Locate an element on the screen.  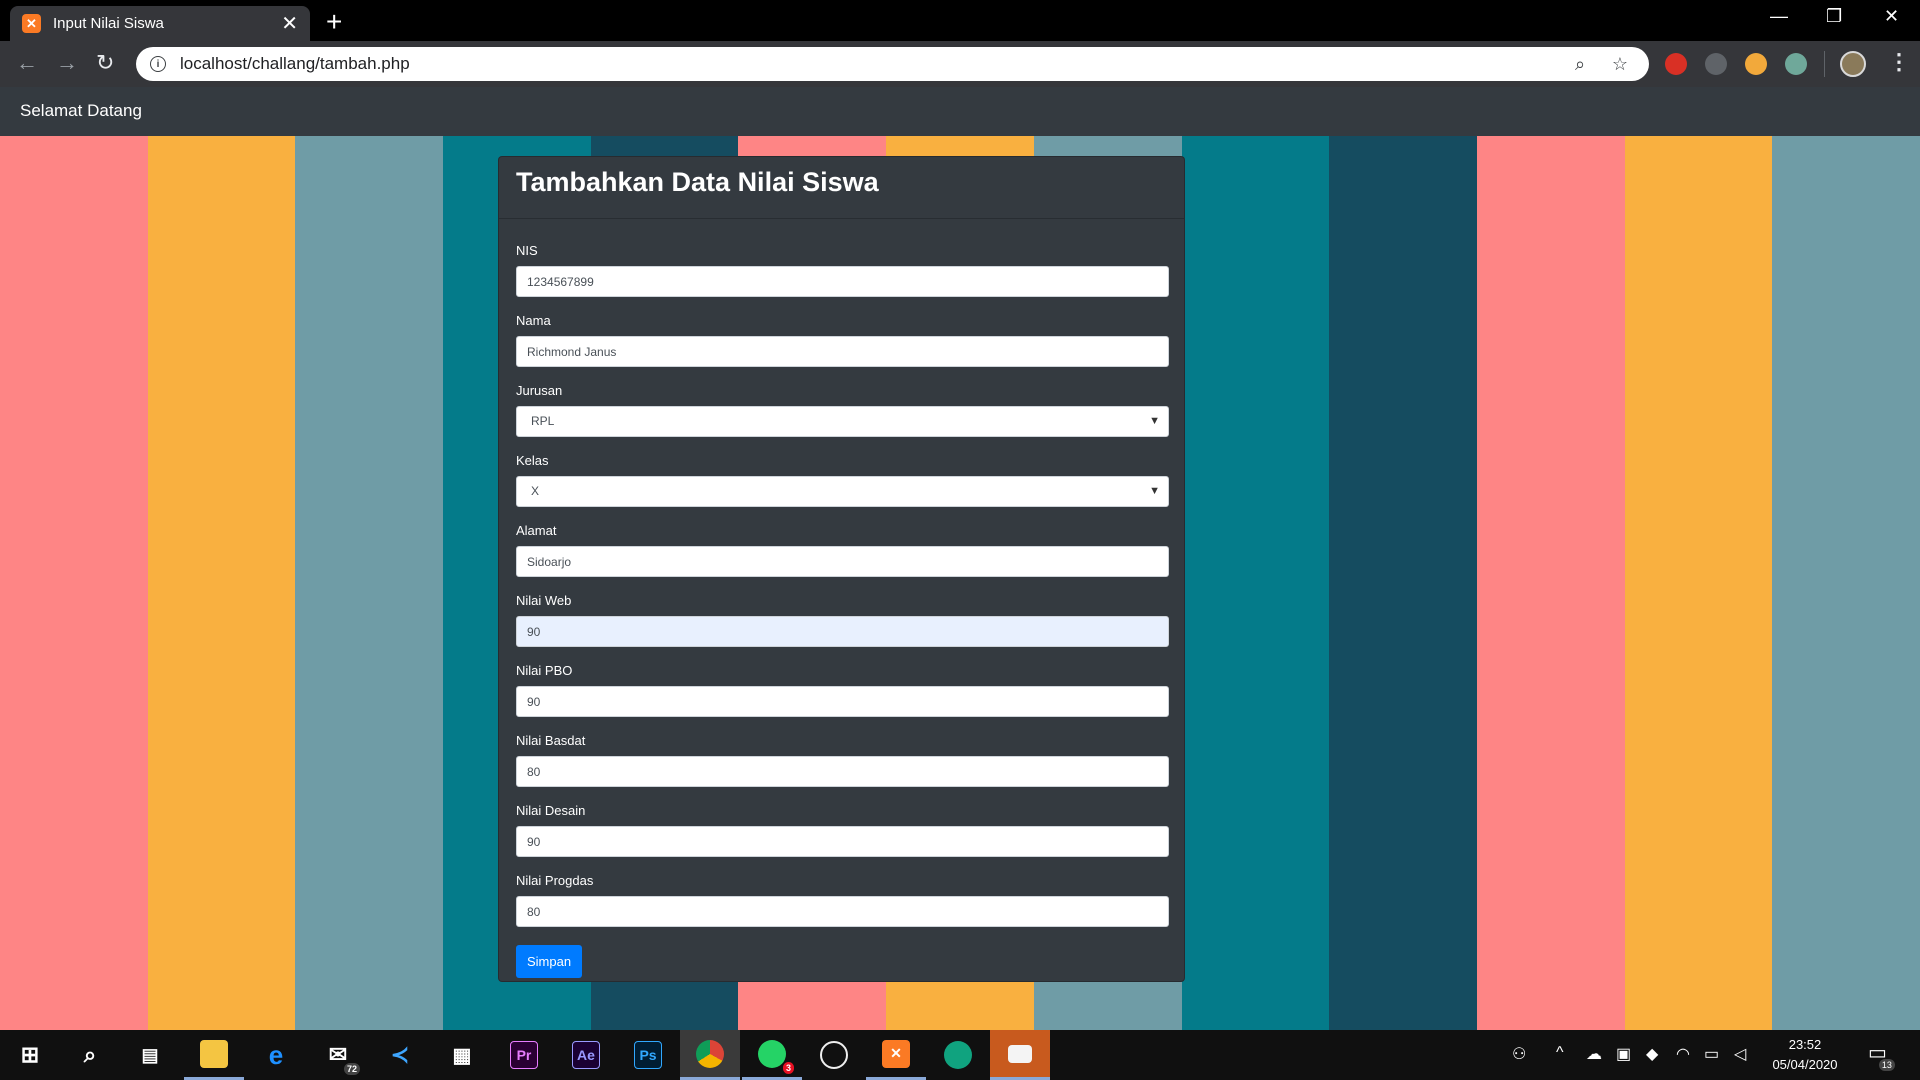
adblock-extension-icon is located at coordinates (1676, 64).